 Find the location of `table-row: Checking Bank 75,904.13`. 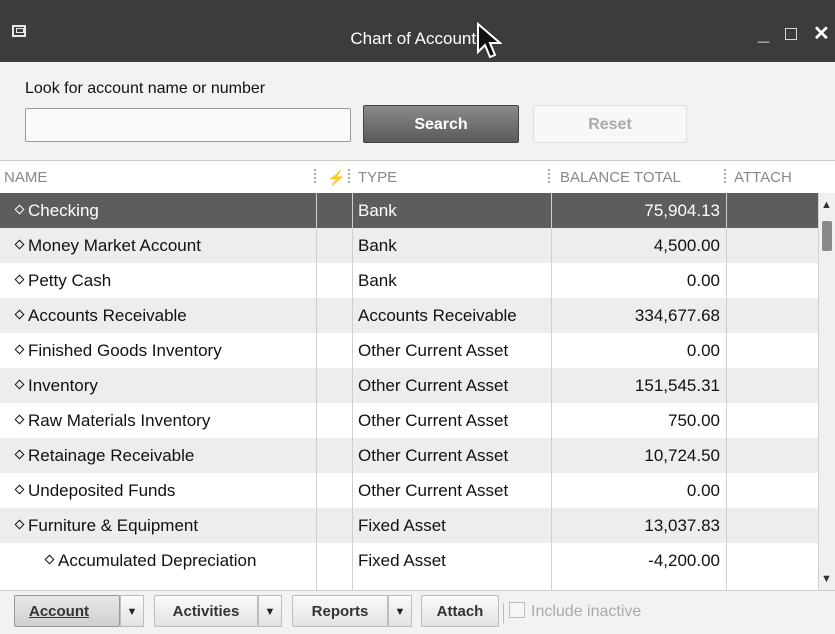

table-row: Checking Bank 75,904.13 is located at coordinates (409, 210).